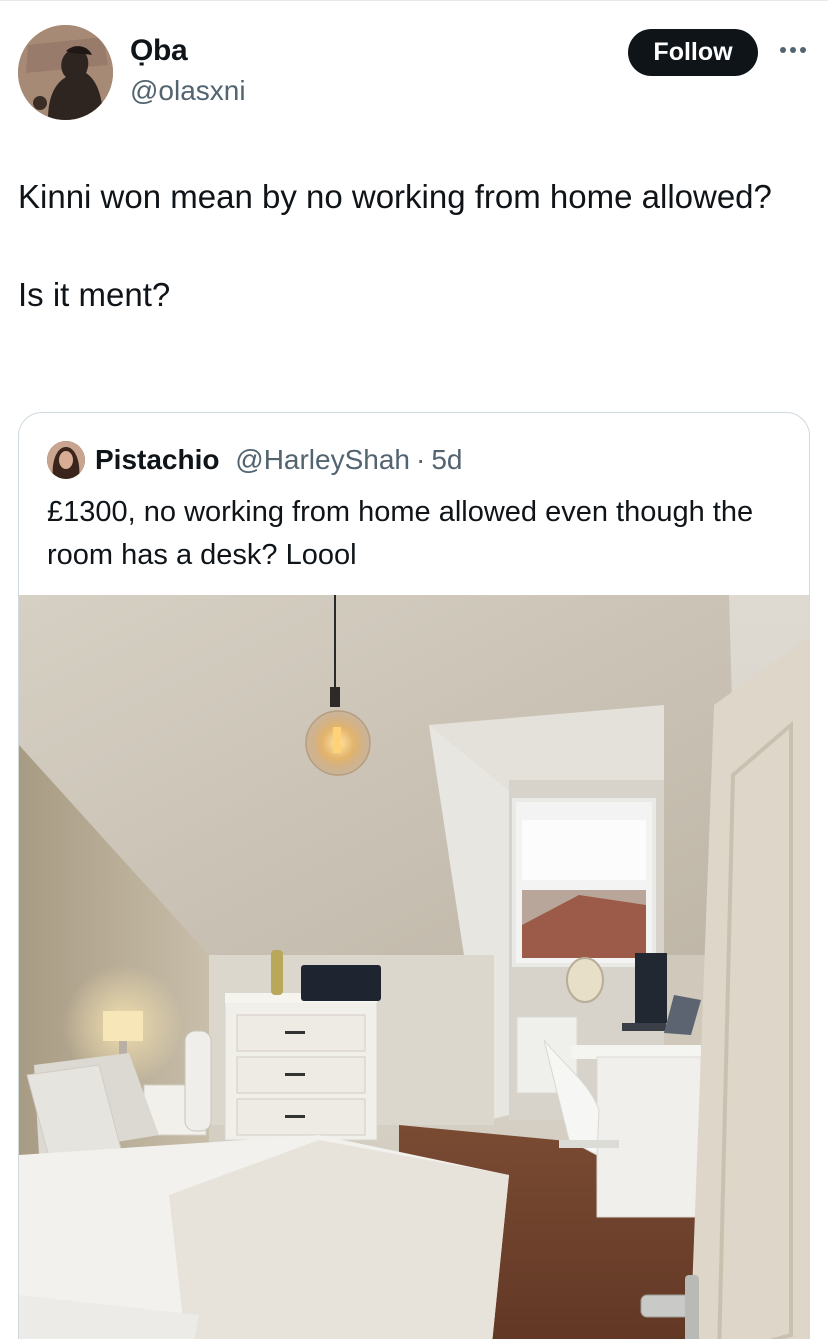 This screenshot has height=1339, width=828. I want to click on quoted-tweet-header: Pistachio @HarleyShah · 5d, so click(278, 460).